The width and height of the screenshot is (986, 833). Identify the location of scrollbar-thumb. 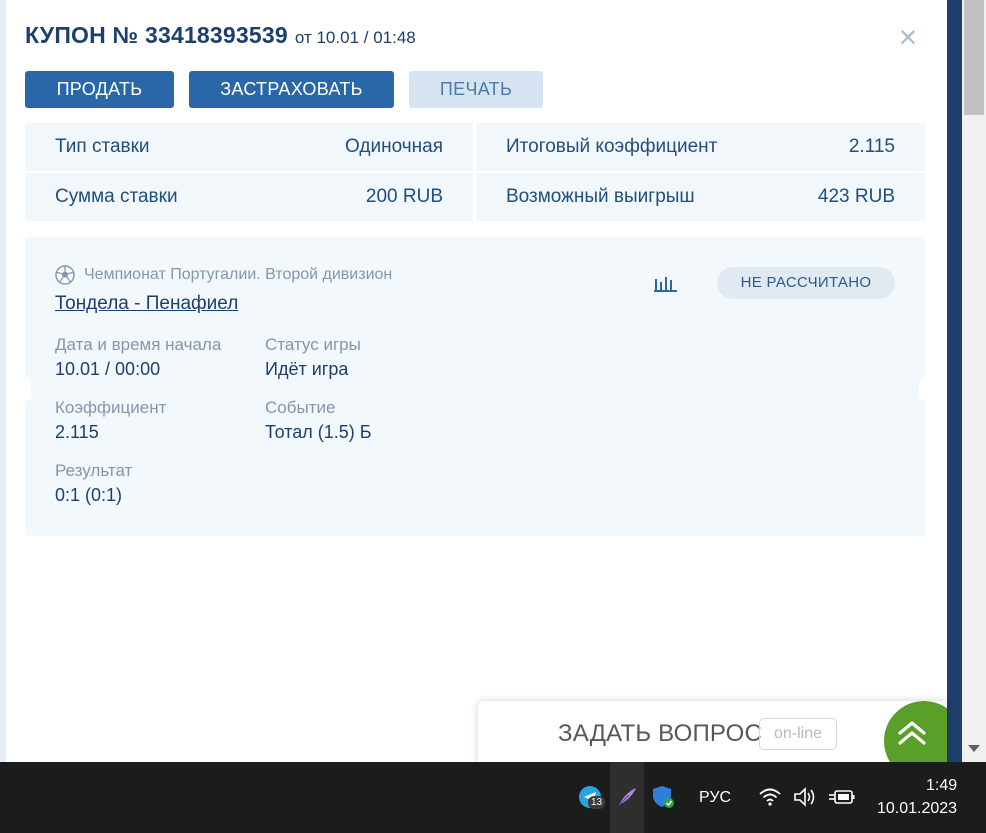
(974, 57).